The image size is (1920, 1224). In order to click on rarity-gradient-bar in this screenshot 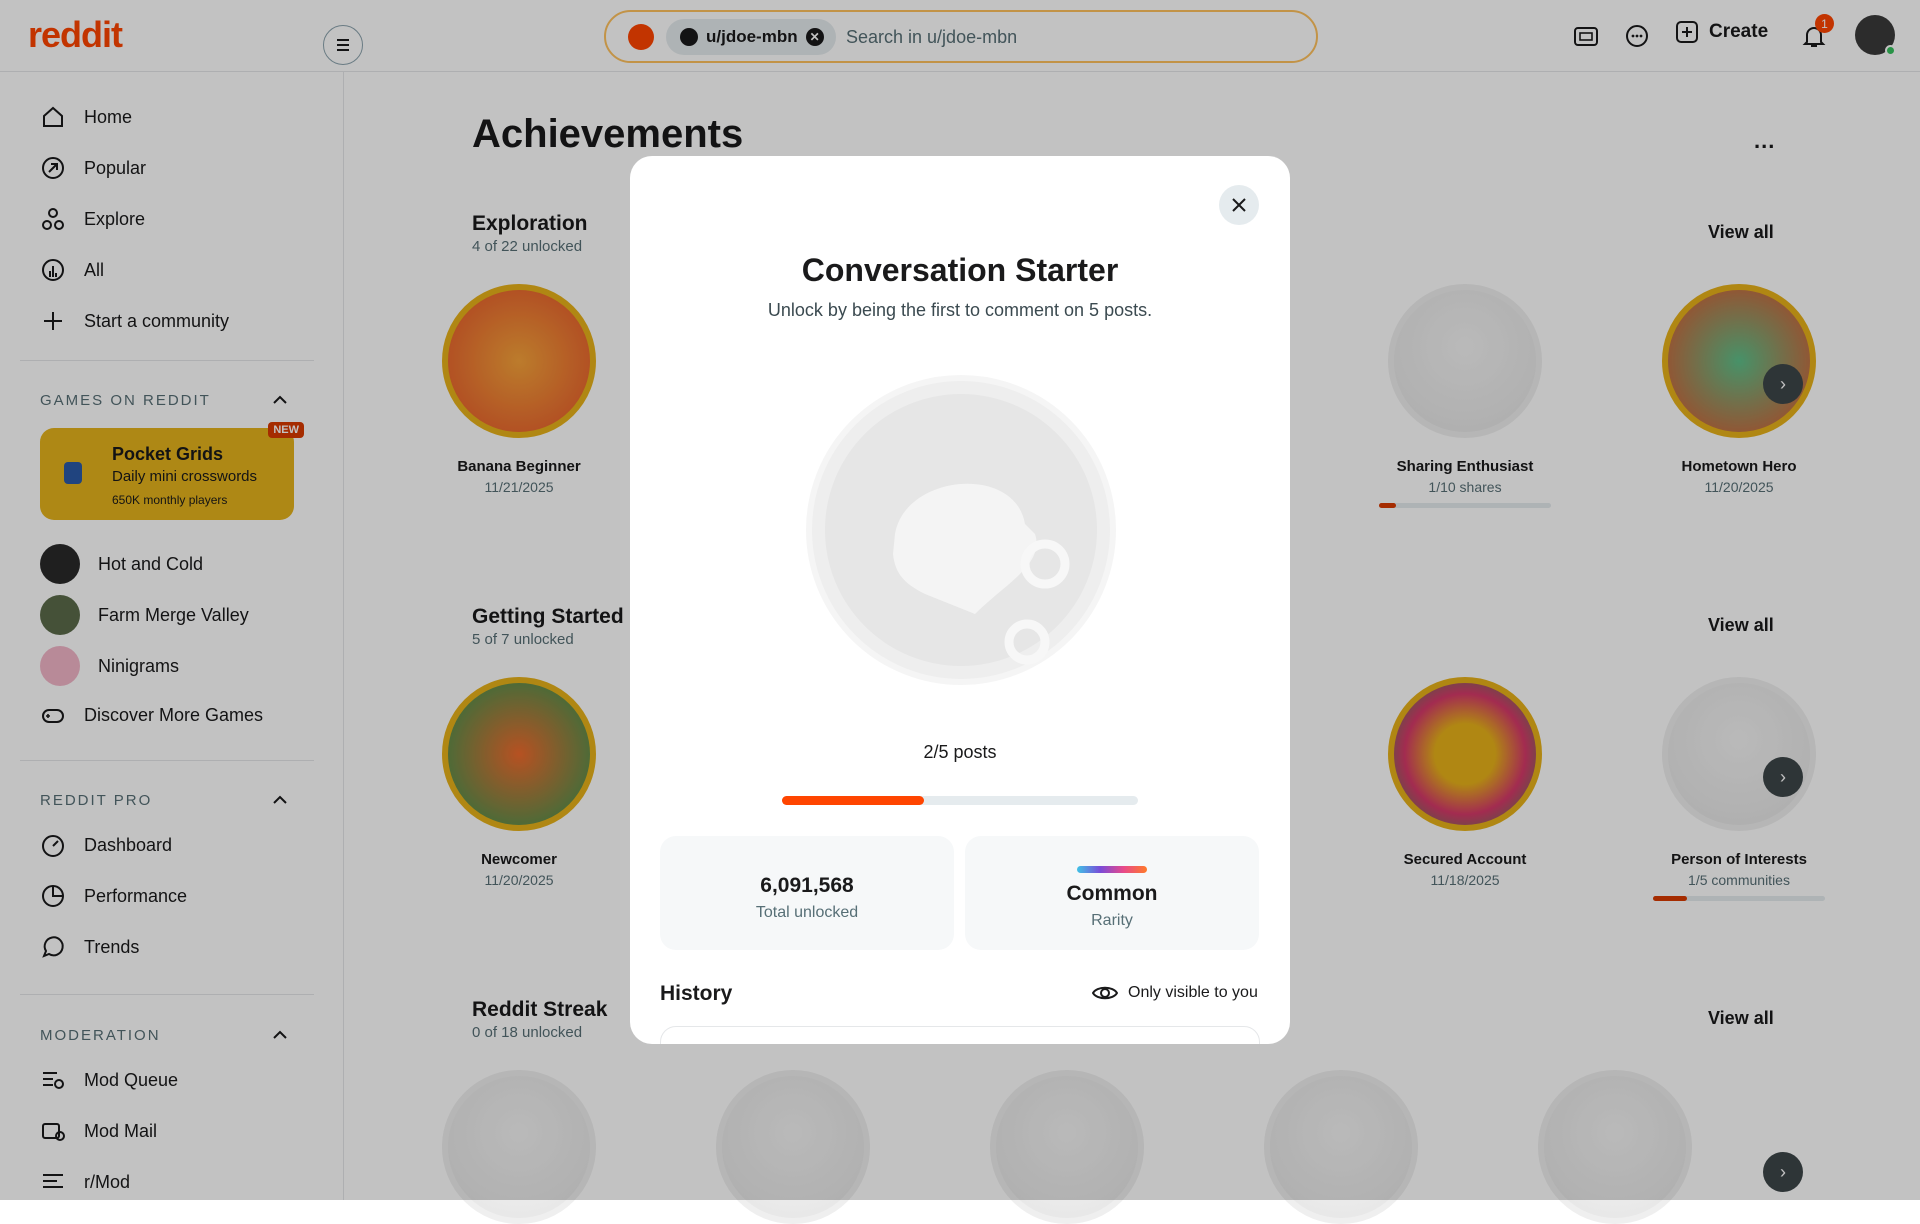, I will do `click(1112, 869)`.